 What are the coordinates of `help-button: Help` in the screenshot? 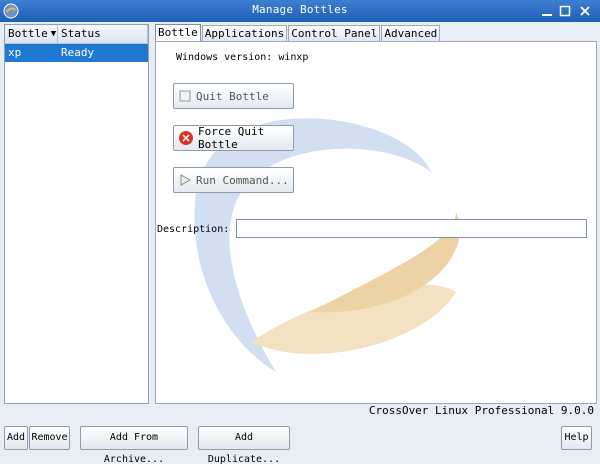 It's located at (576, 438).